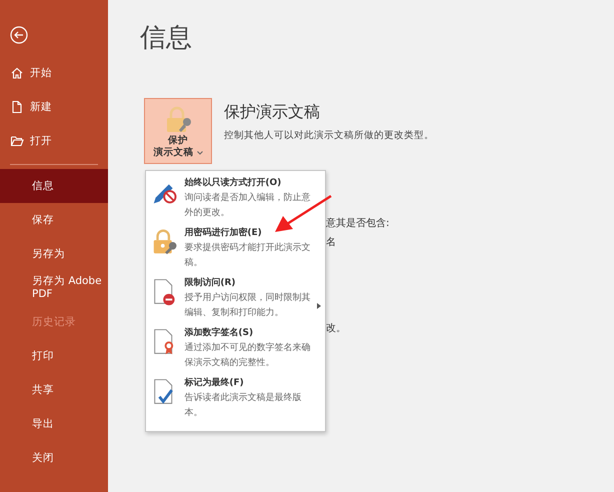 The width and height of the screenshot is (614, 492). I want to click on submenu-arrow-icon, so click(319, 306).